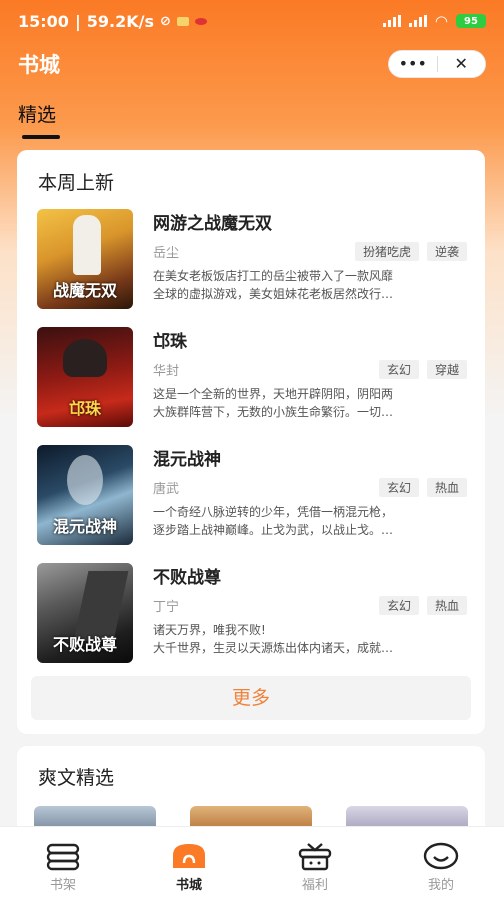  I want to click on bookshelf-icon, so click(63, 857).